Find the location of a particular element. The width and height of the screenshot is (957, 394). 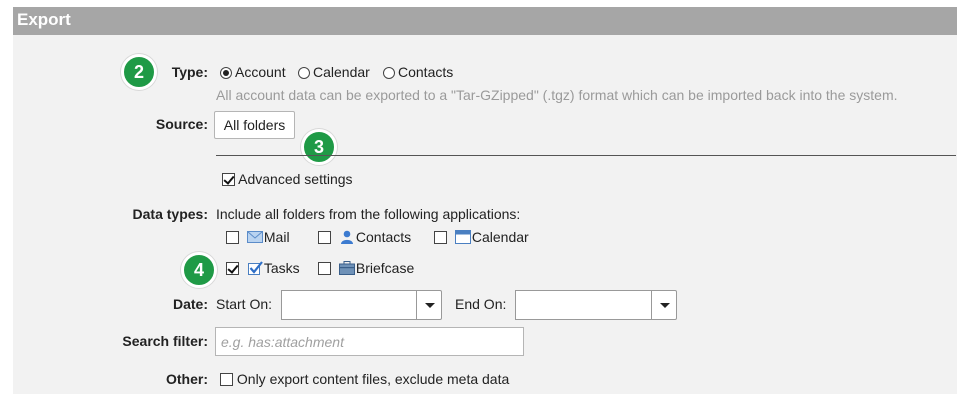

mail-checkbox is located at coordinates (232, 237).